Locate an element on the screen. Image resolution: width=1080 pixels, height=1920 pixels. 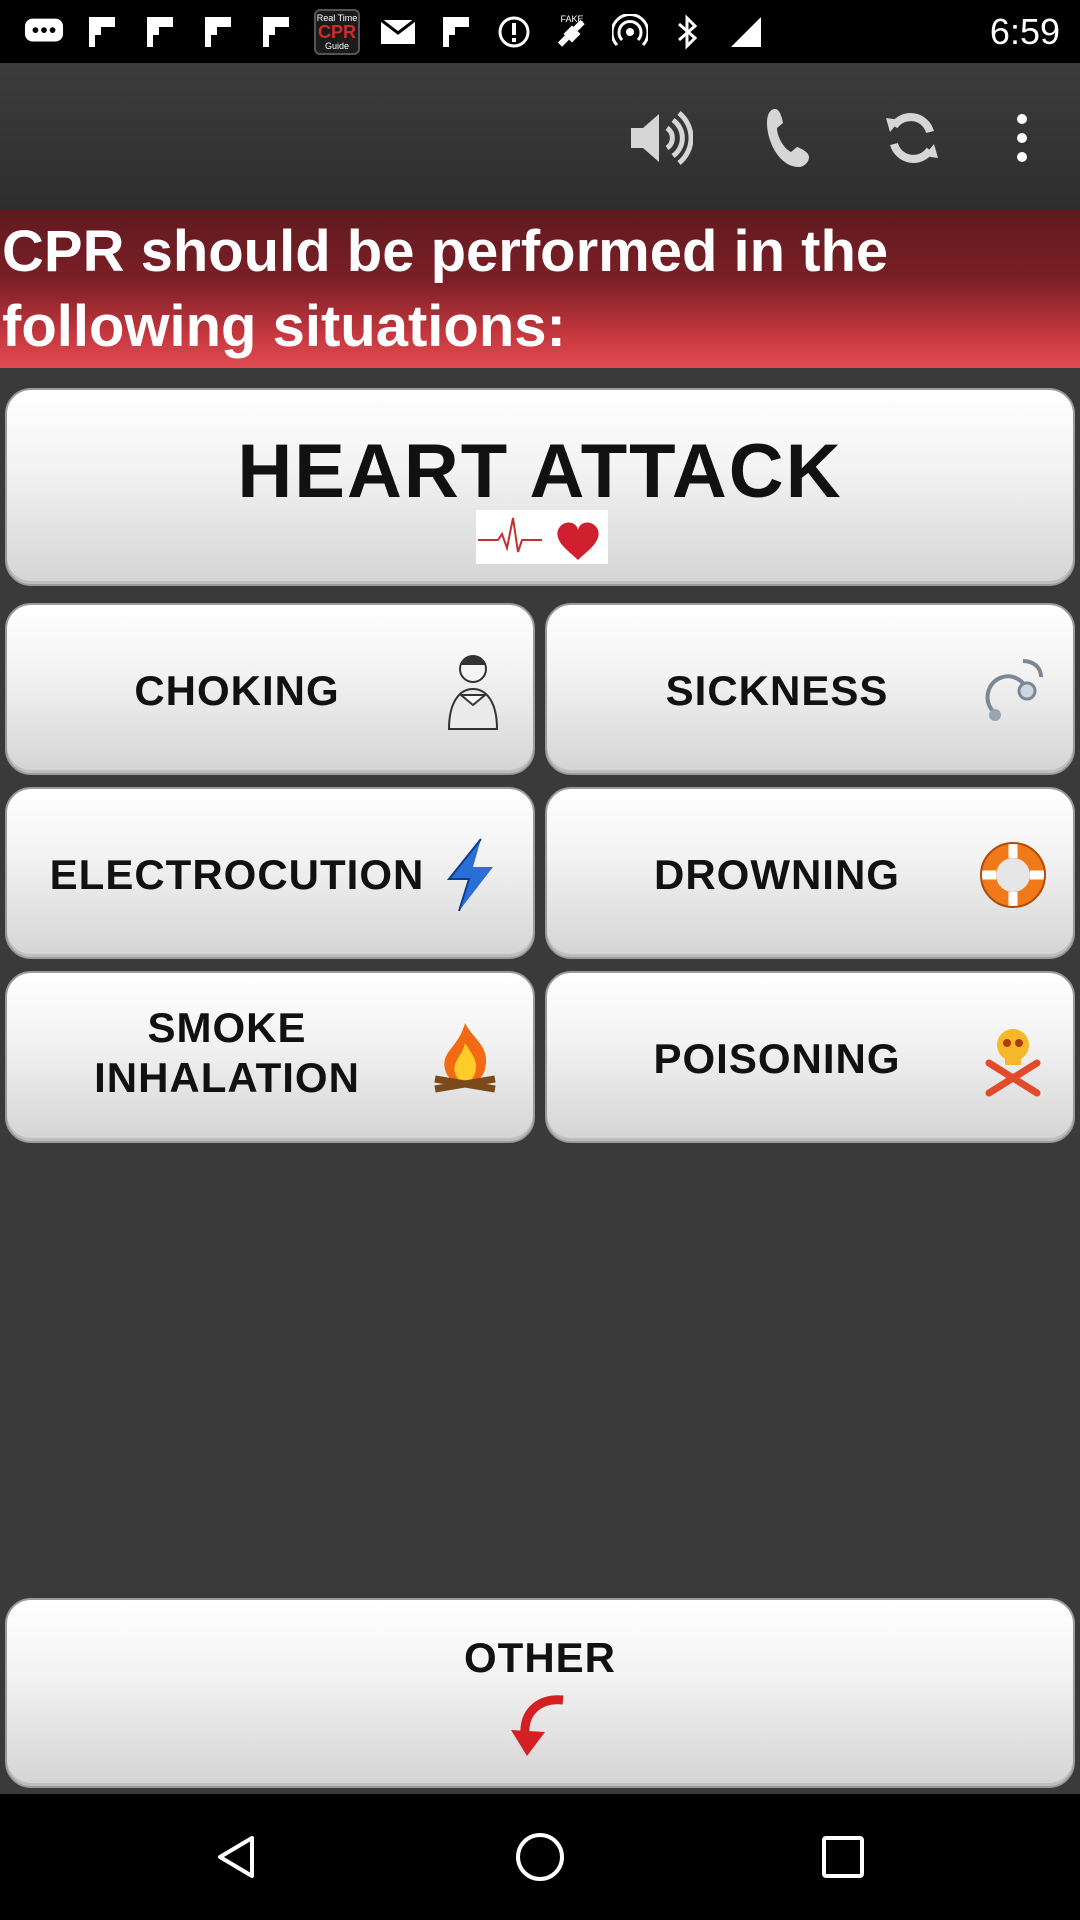
heart-attack-label: HEART ATTACK is located at coordinates (540, 471).